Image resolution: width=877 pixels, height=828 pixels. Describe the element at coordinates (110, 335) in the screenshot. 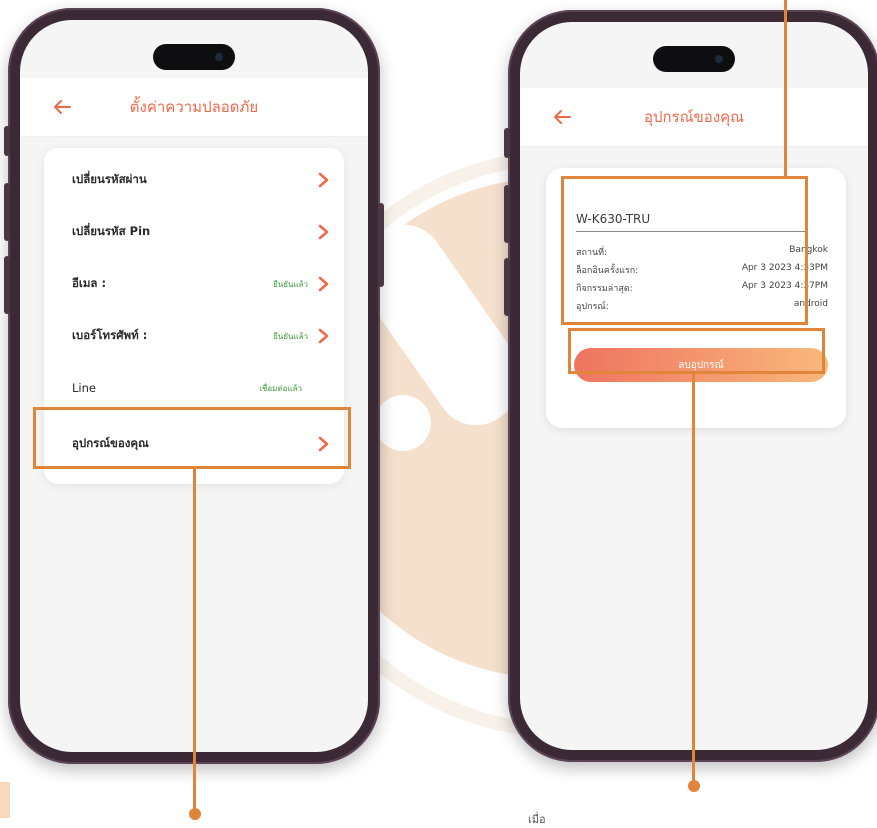

I see `menu-item-label: เบอร์โทรศัพท์ :` at that location.